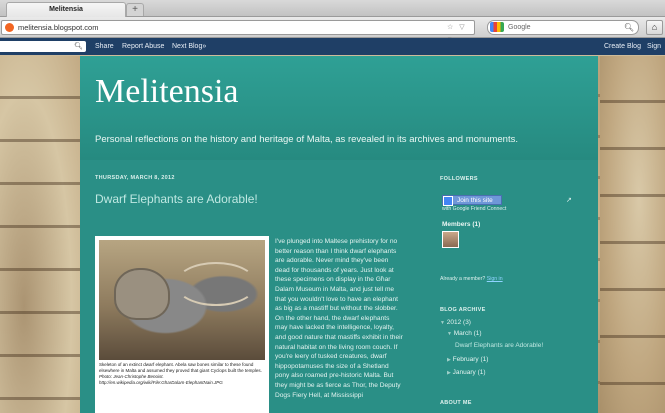  I want to click on archive-feb-item: ▶ February (1), so click(467, 359).